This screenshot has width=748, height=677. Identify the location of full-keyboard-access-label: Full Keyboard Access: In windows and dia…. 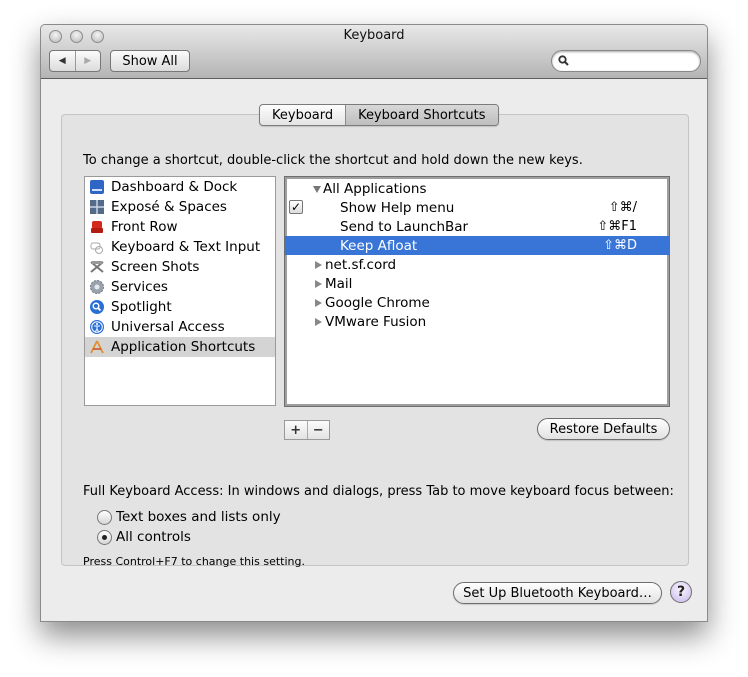
(378, 491).